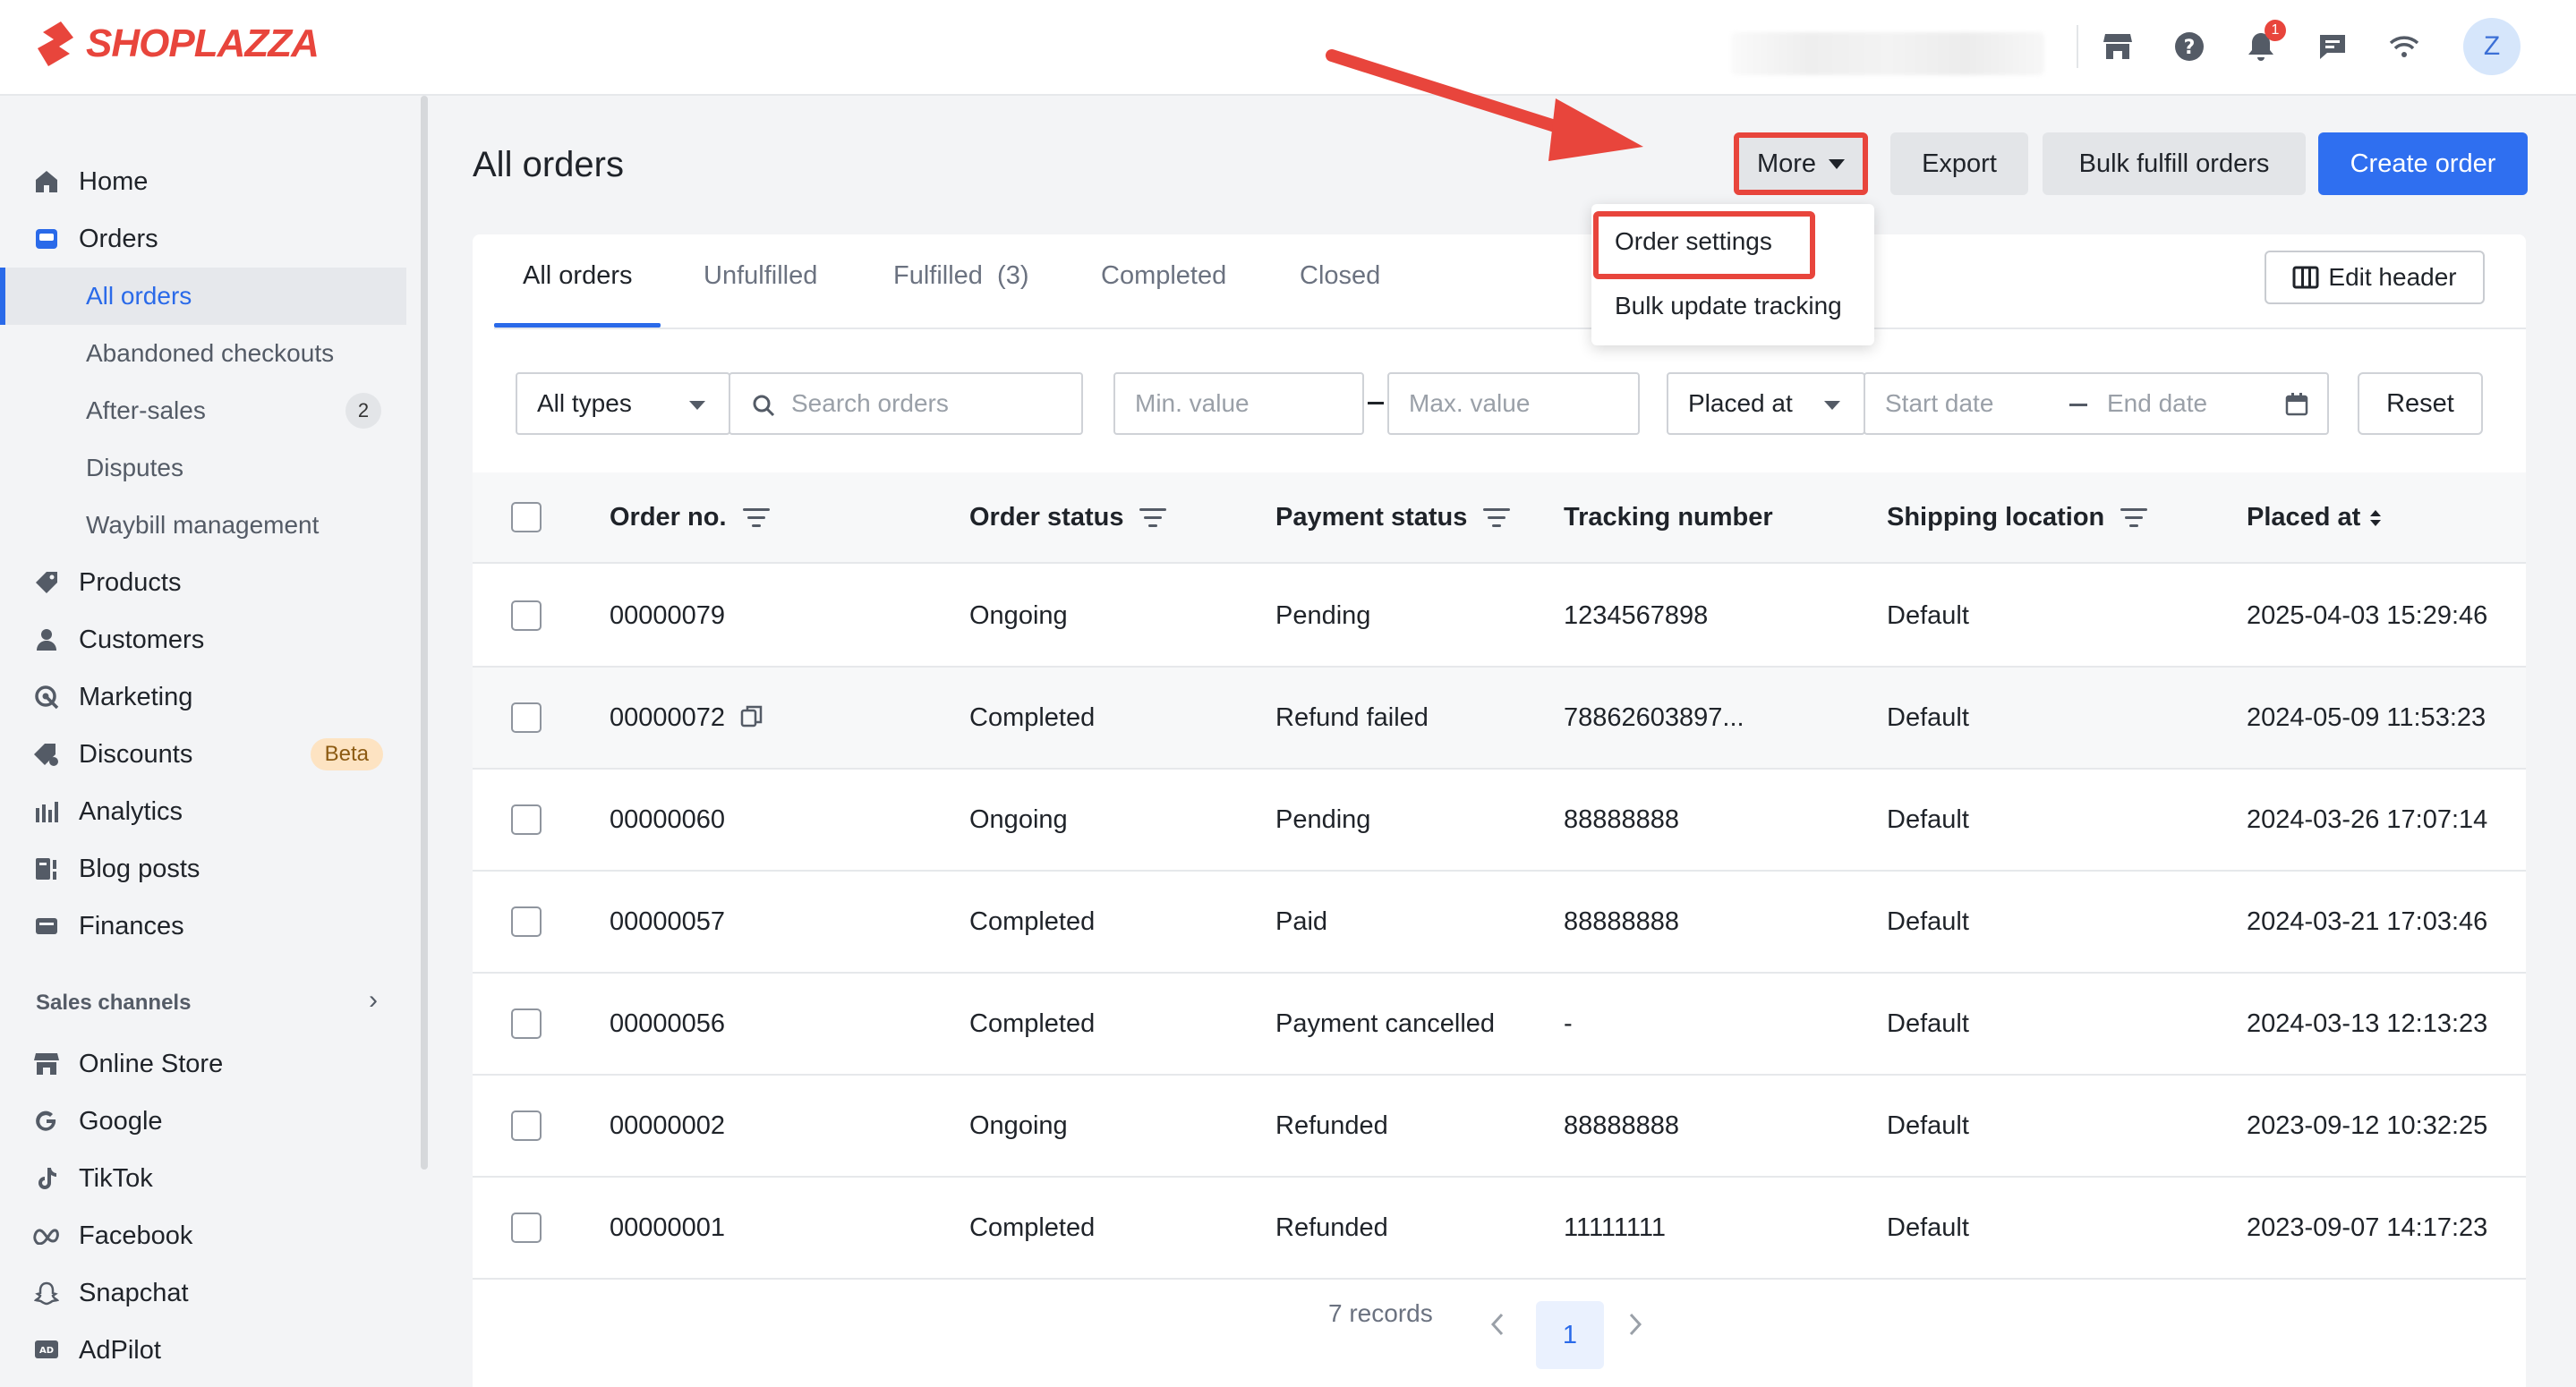  Describe the element at coordinates (203, 353) in the screenshot. I see `sidebar-subitem-abandoned-checkouts: Abandoned checkouts` at that location.